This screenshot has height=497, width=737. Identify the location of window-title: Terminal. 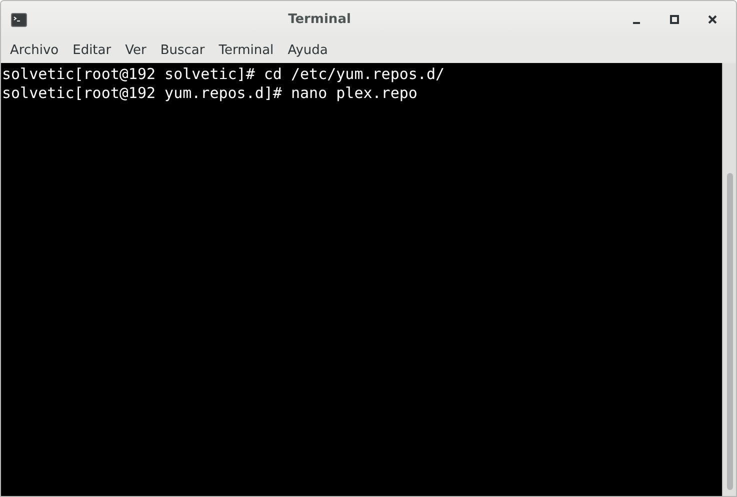
(319, 19).